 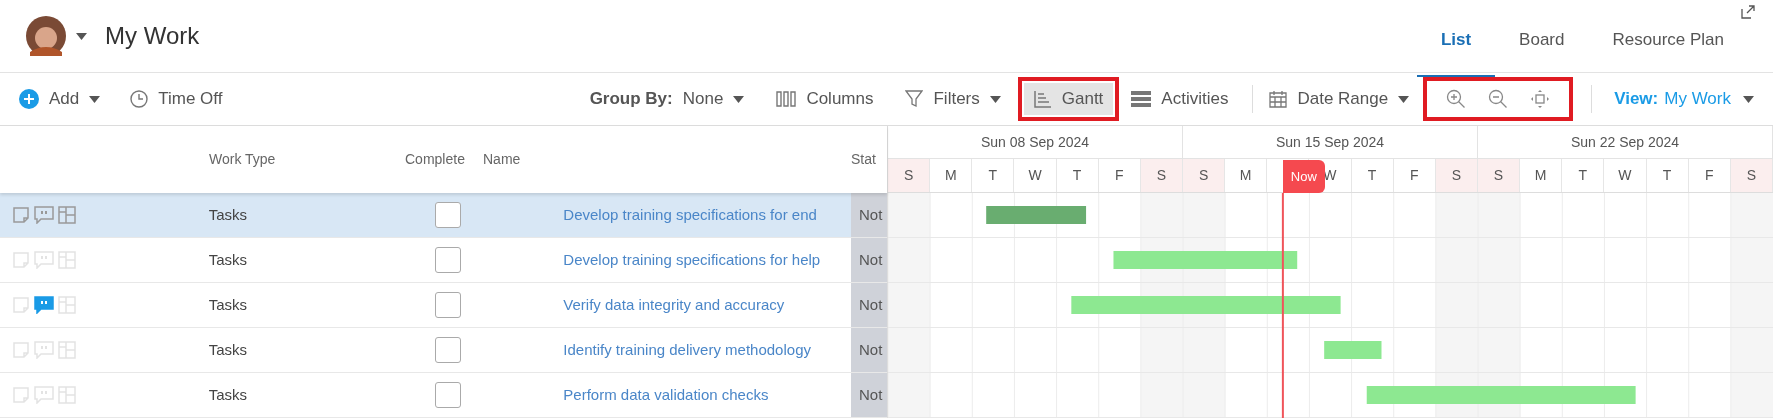 I want to click on layout-icon, so click(x=67, y=215).